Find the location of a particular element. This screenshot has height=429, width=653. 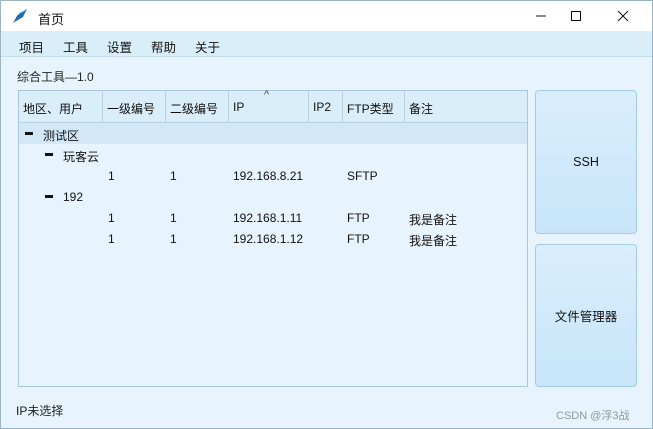

col-level1-id: 一级编号 is located at coordinates (134, 106).